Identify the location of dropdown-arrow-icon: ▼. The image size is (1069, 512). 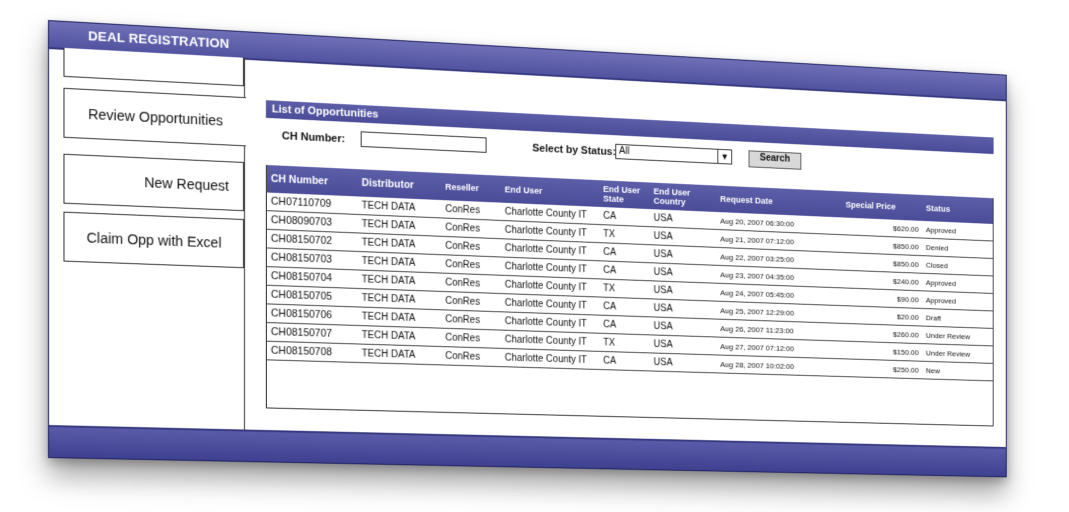
(724, 157).